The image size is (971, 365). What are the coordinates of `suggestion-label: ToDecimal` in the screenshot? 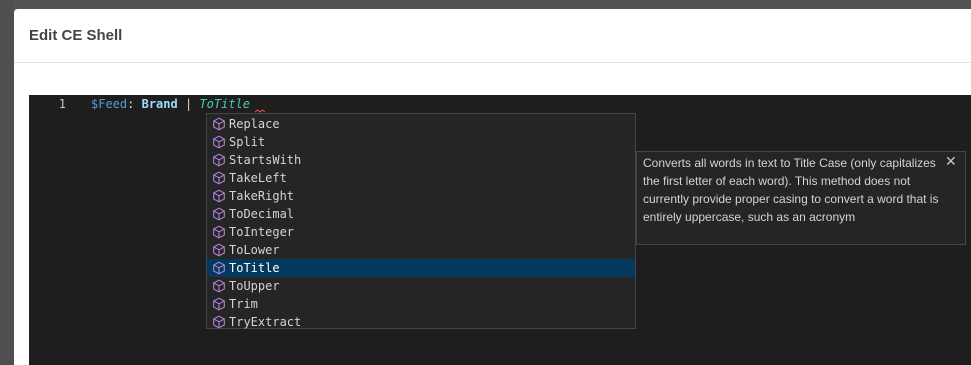 It's located at (262, 214).